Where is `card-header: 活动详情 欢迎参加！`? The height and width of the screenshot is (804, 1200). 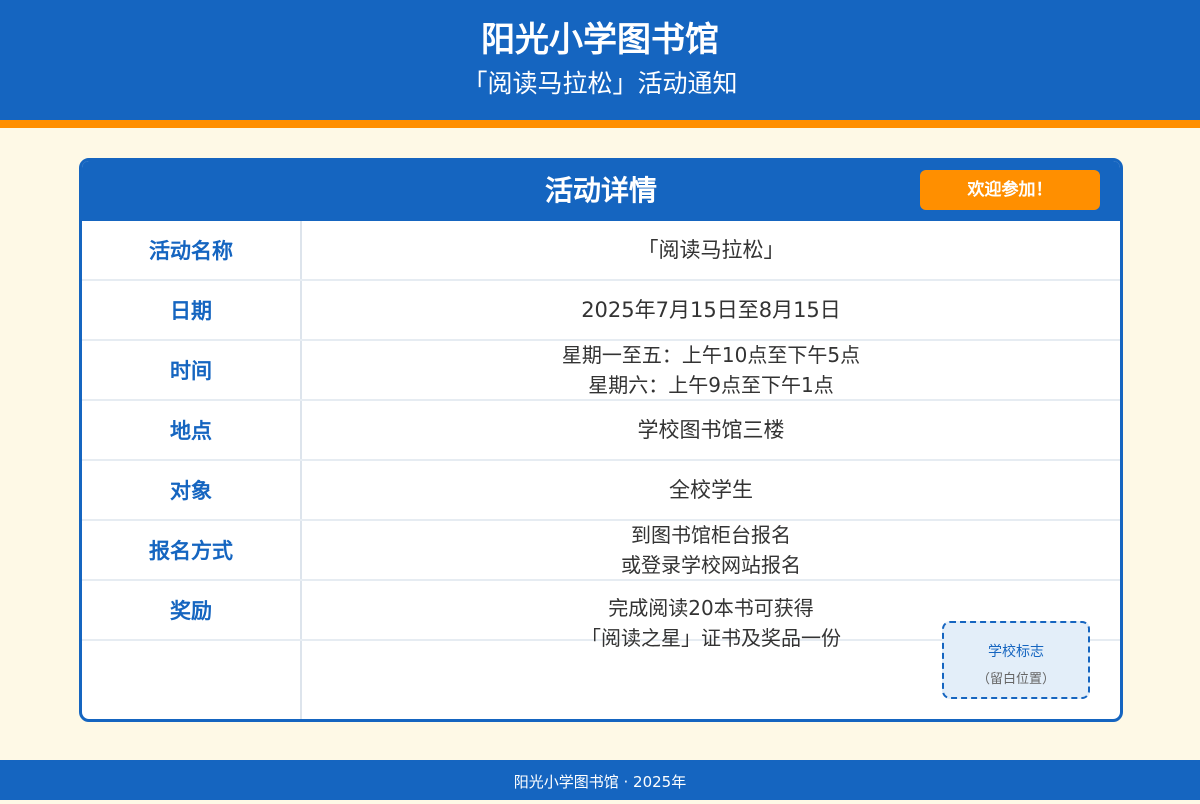
card-header: 活动详情 欢迎参加！ is located at coordinates (601, 191).